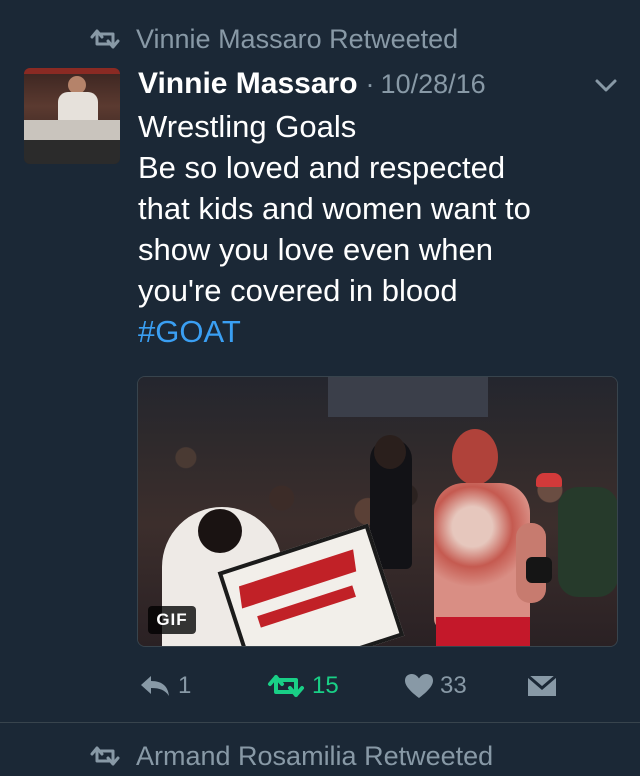 This screenshot has height=776, width=640. I want to click on tweet-header: Vinnie Massaro · 10/28/16, so click(312, 84).